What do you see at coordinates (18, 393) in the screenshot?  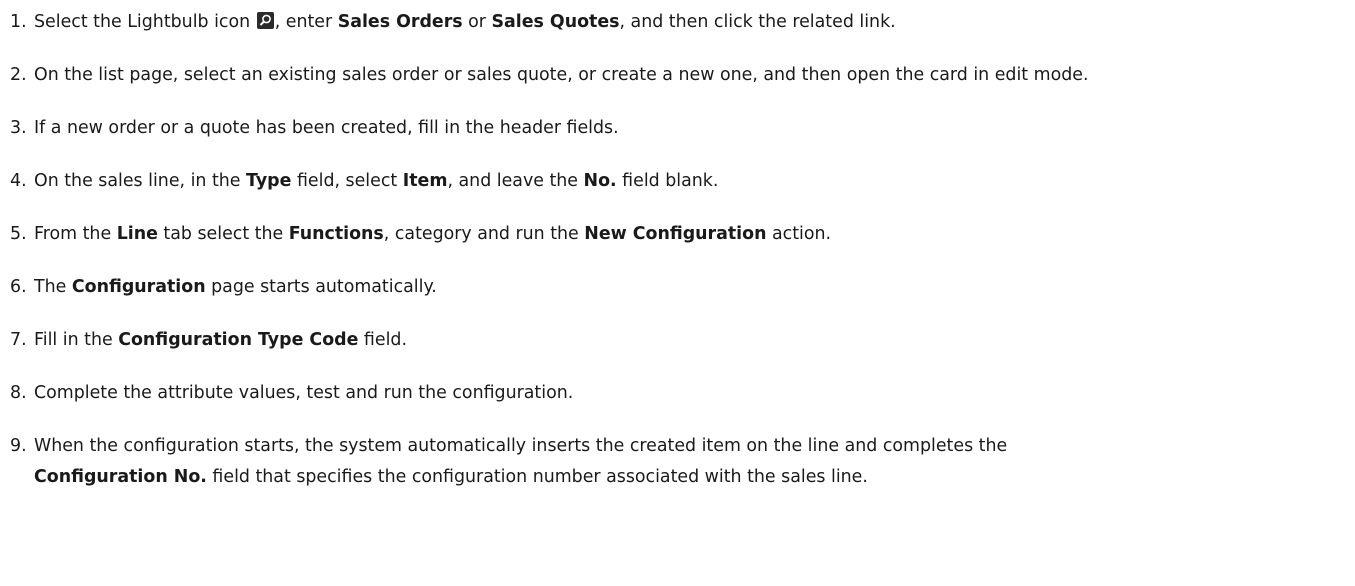 I see `step-number: 8.` at bounding box center [18, 393].